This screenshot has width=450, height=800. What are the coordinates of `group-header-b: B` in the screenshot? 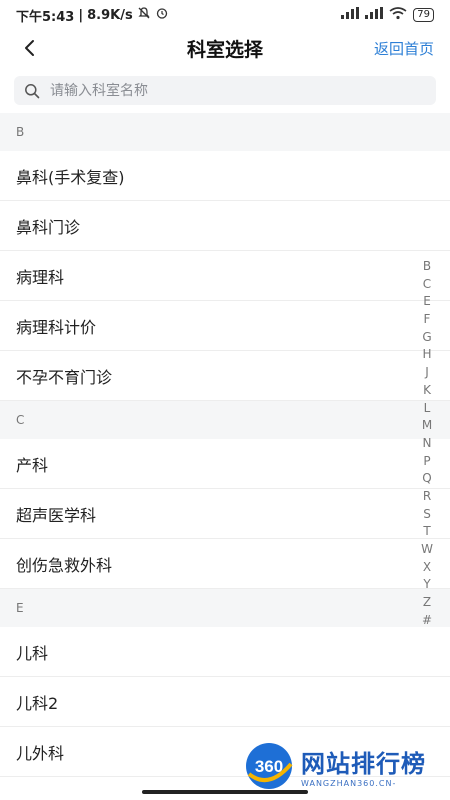 It's located at (225, 132).